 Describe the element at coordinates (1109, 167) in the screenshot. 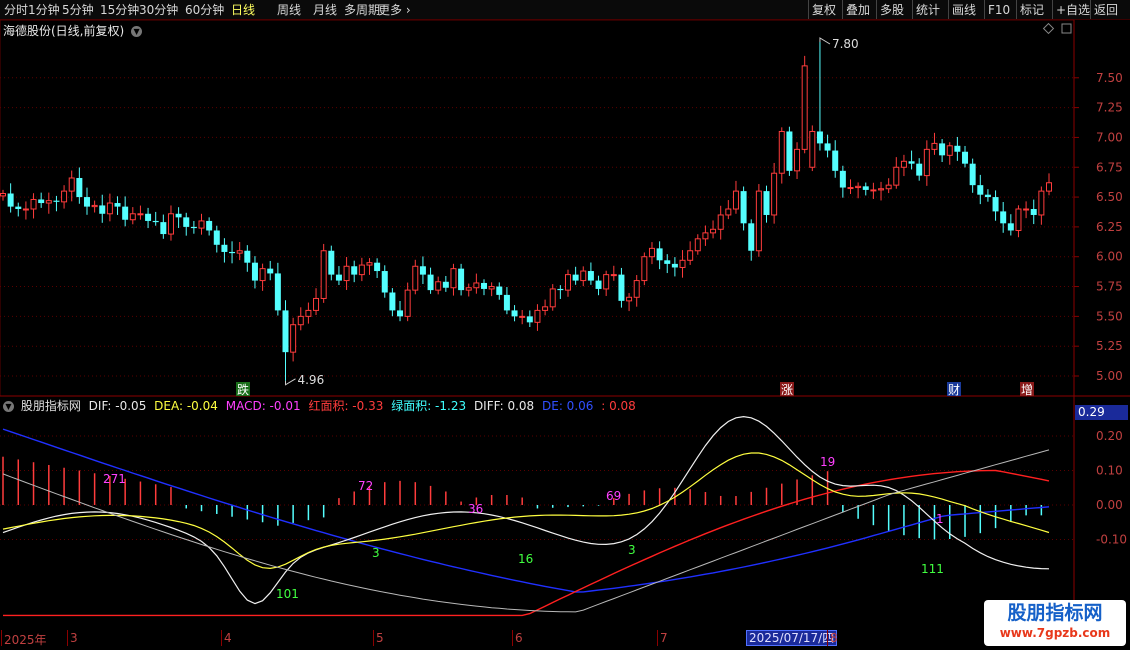

I see `price-tick-label: 6.75` at that location.